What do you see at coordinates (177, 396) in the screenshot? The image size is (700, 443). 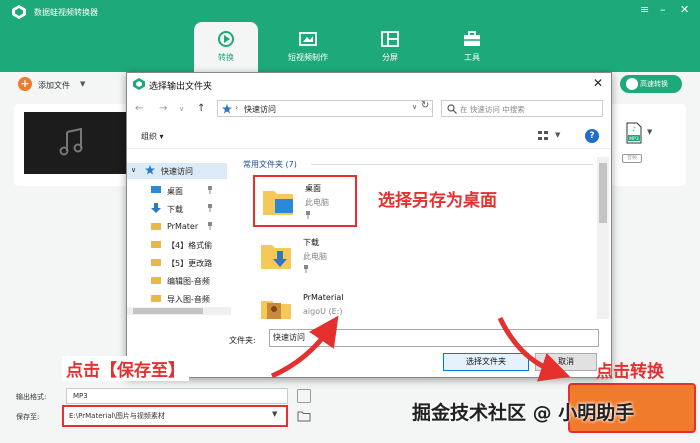 I see `format-select: MP3` at bounding box center [177, 396].